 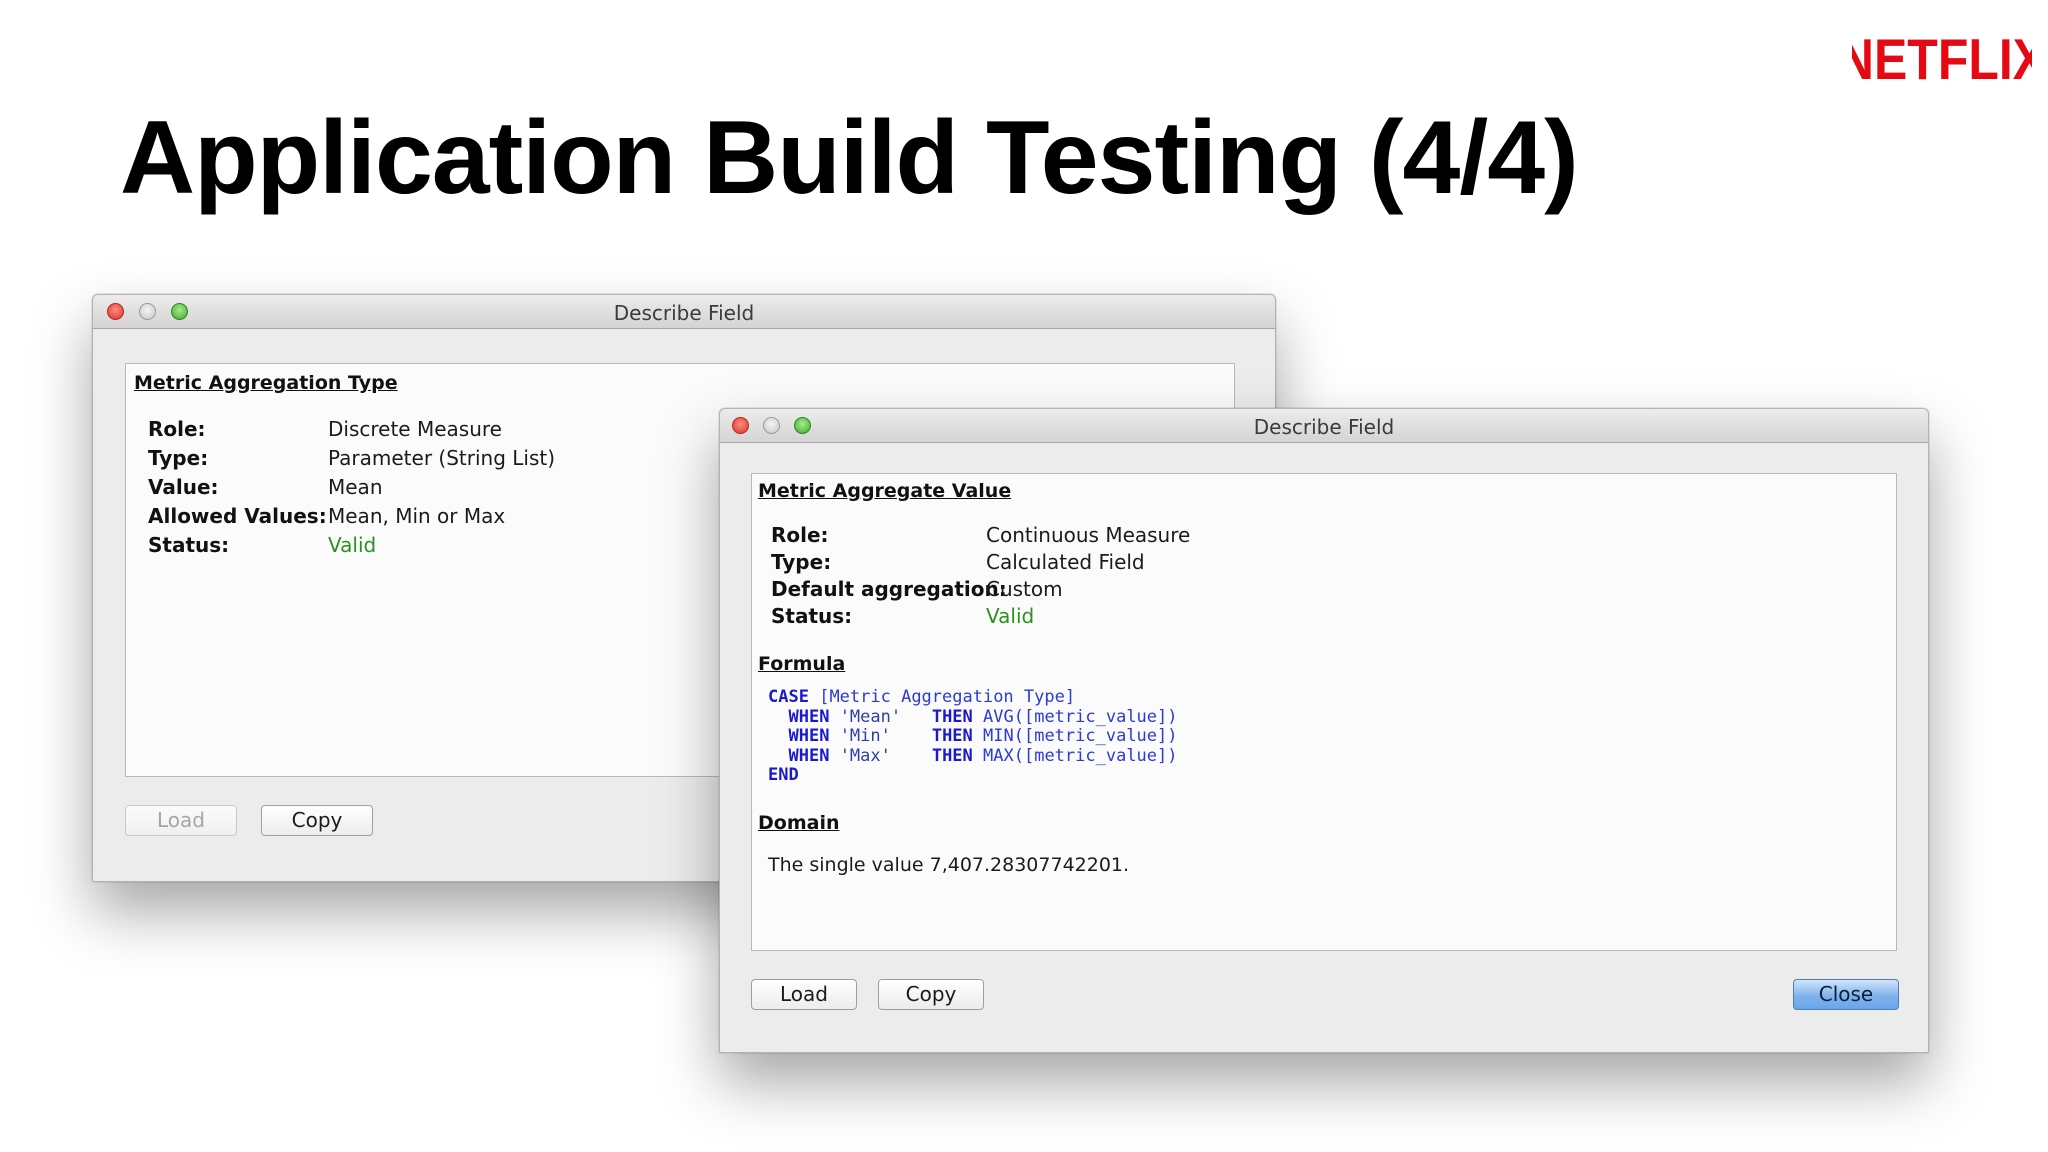 I want to click on section-title: Metric Aggregate Value, so click(x=885, y=491).